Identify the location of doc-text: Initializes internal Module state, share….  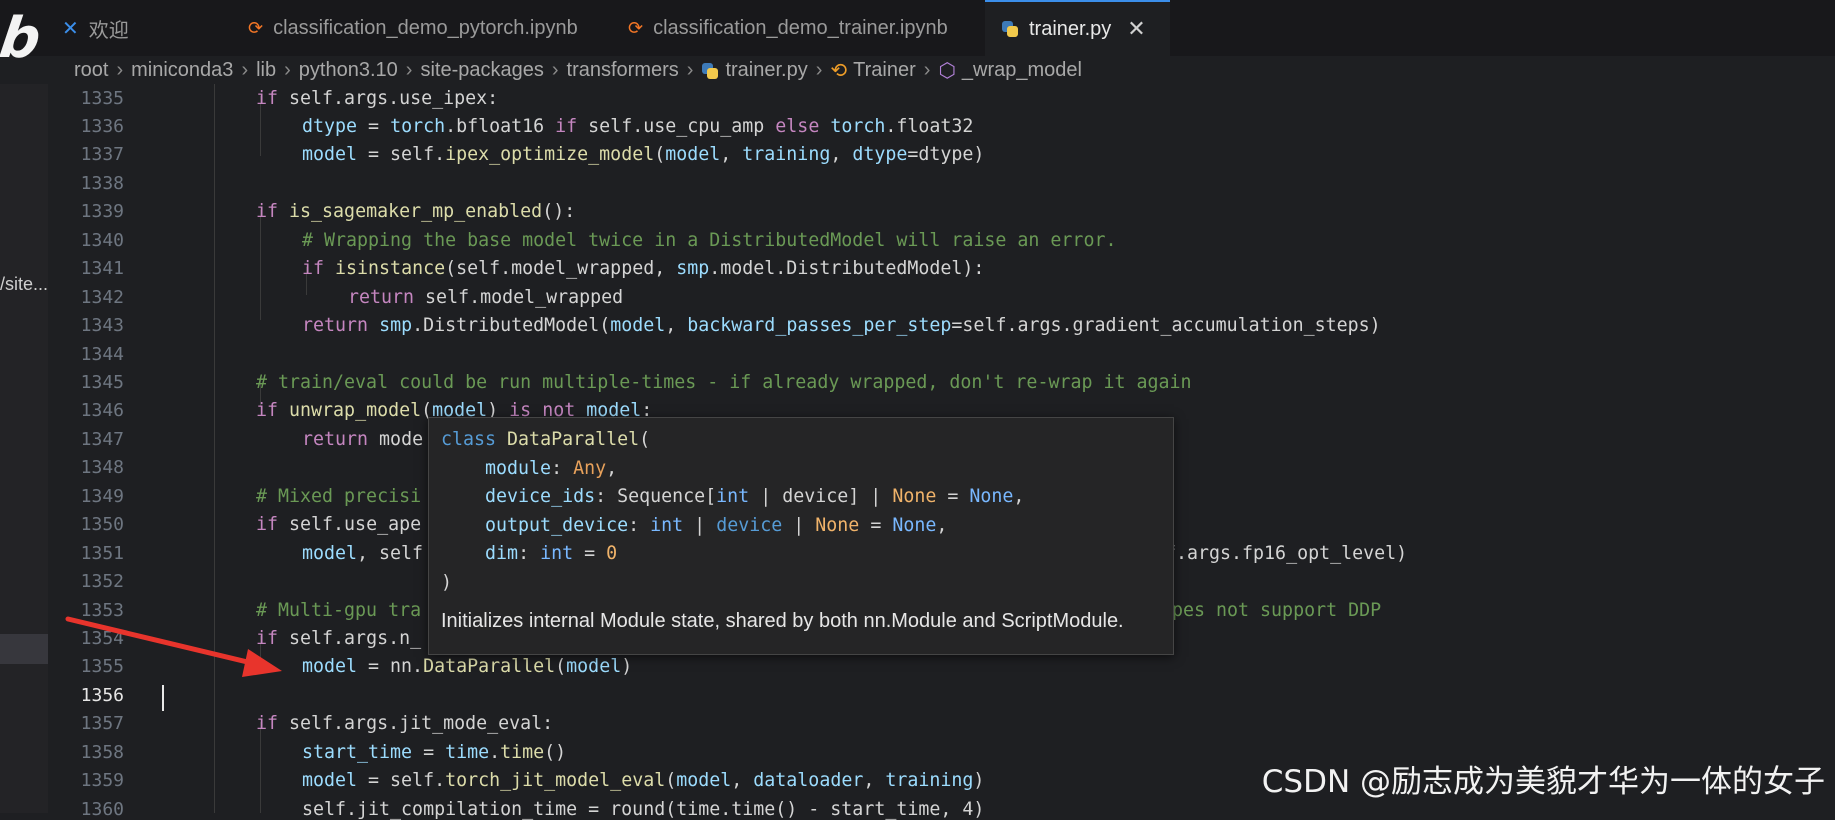
(782, 621).